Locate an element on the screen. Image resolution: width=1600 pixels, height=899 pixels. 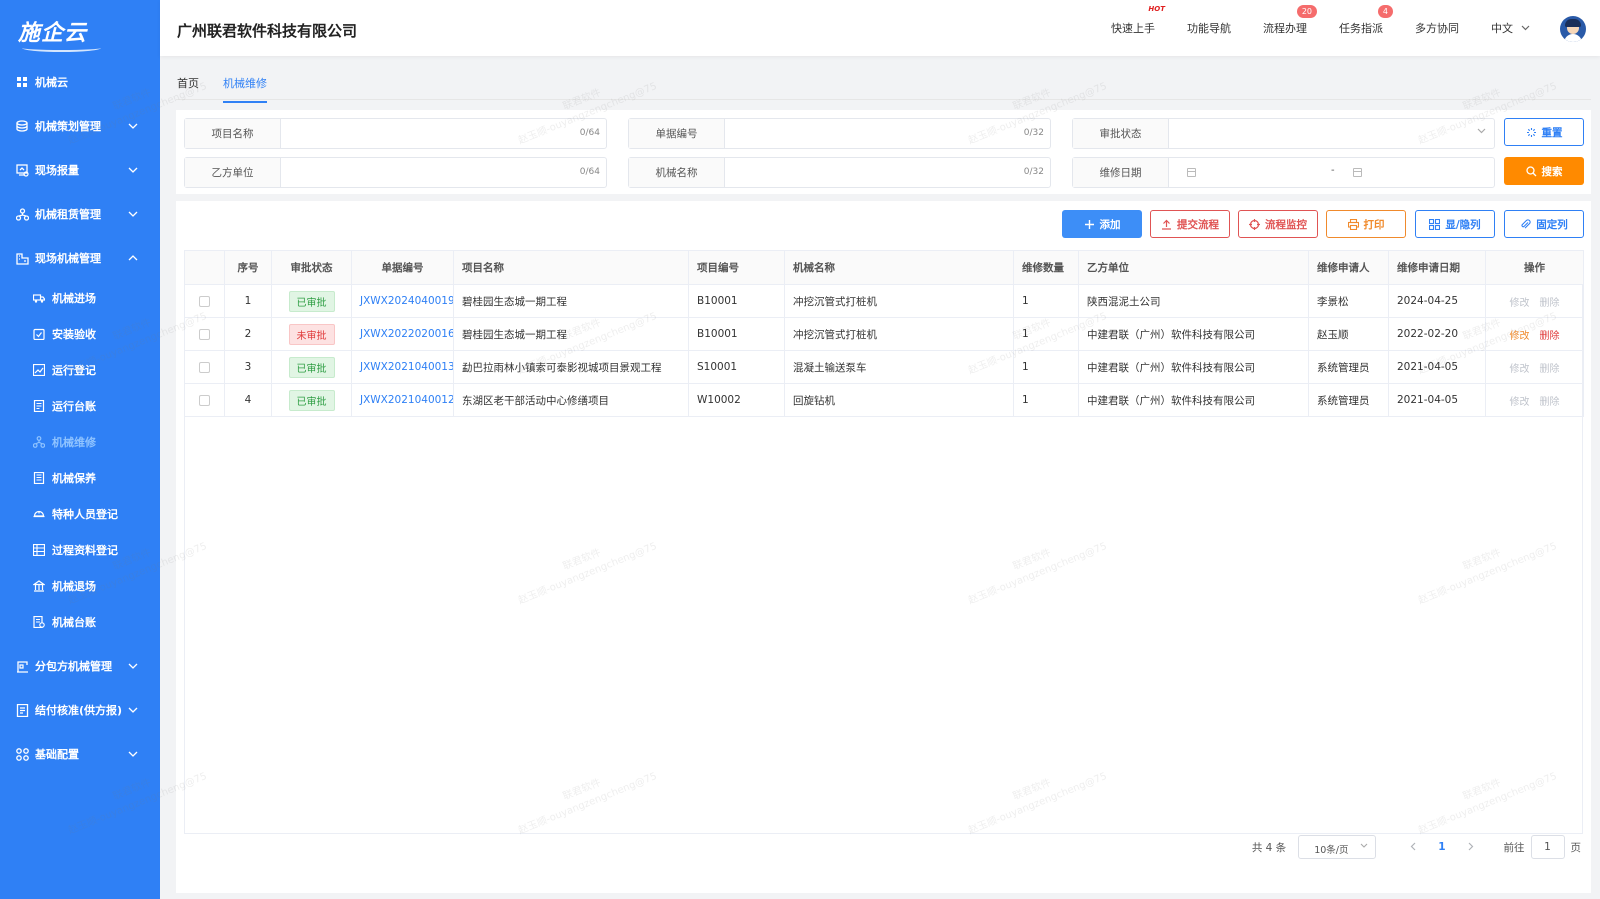
col-header: 维修申请日期 is located at coordinates (1437, 267).